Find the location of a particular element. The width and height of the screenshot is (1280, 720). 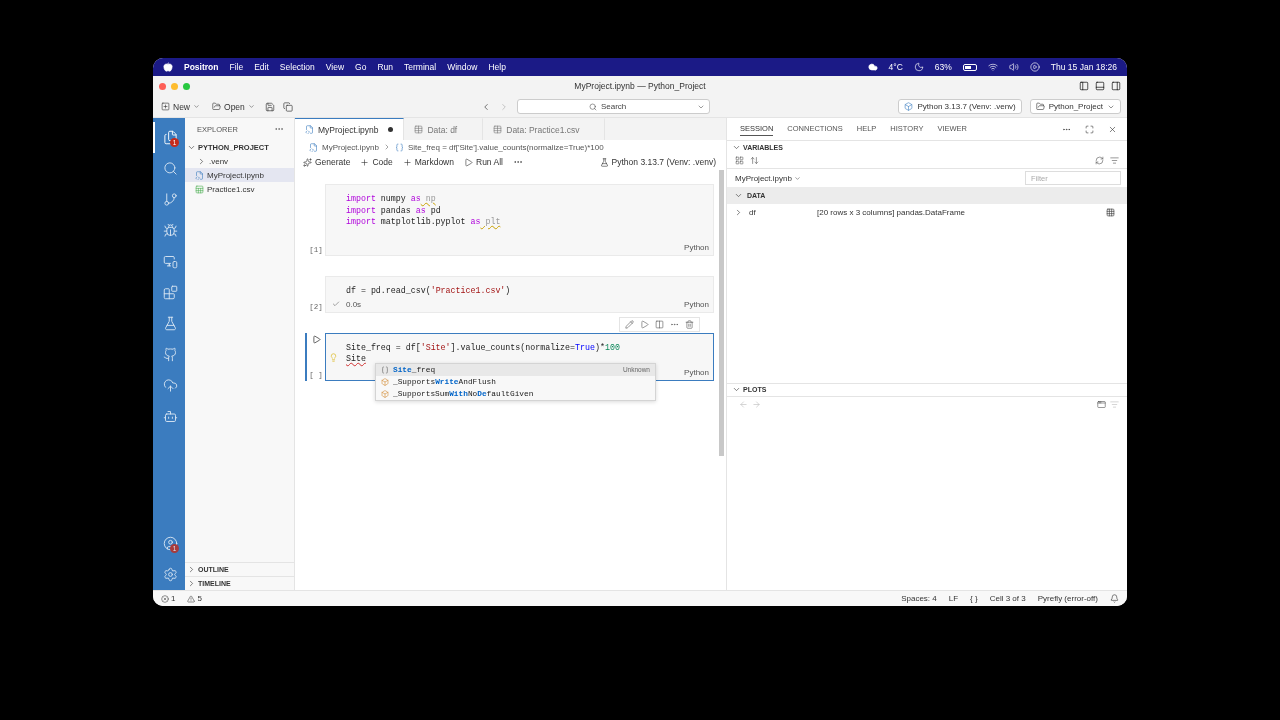

tree-item: MyProject.ipynb is located at coordinates (239, 175).